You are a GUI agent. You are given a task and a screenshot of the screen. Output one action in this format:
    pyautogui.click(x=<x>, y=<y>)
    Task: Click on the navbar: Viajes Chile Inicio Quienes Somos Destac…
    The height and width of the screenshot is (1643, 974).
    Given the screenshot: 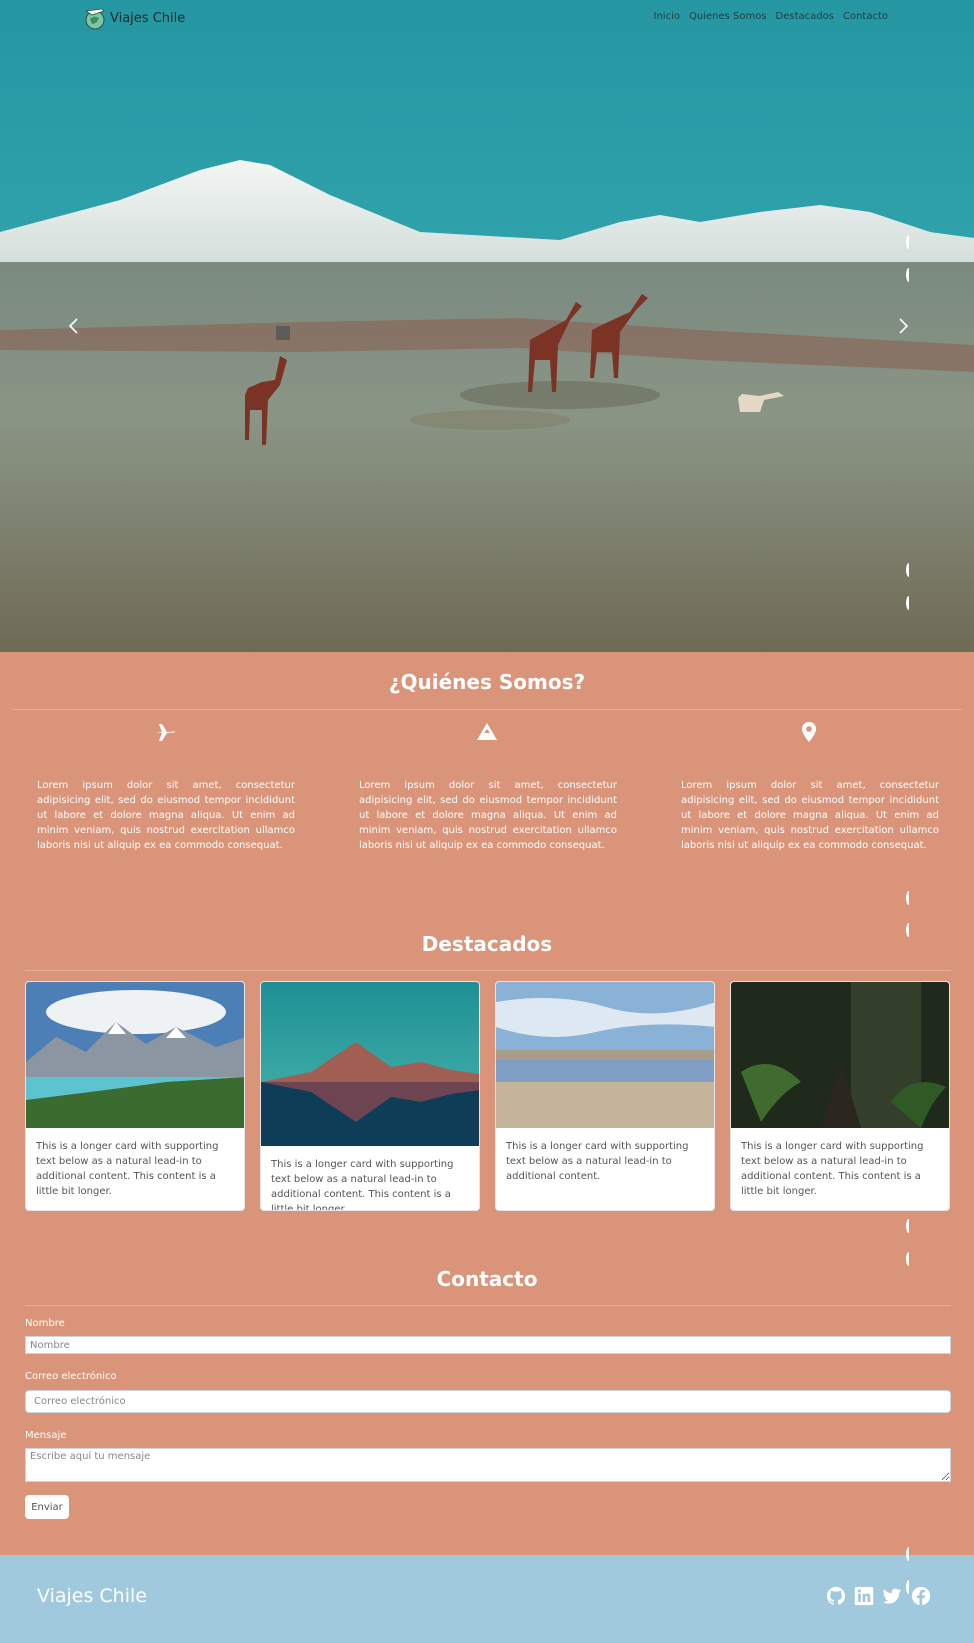 What is the action you would take?
    pyautogui.click(x=487, y=18)
    